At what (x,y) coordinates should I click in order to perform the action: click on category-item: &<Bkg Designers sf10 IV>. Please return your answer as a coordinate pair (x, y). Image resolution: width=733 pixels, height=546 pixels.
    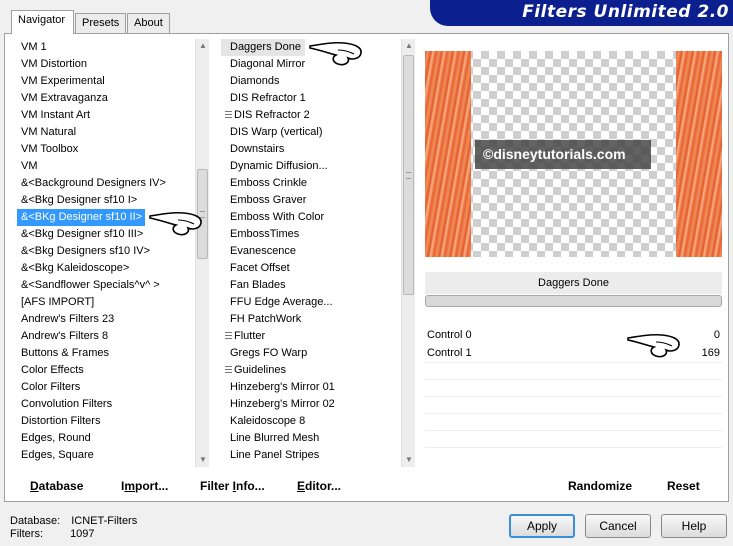
    Looking at the image, I should click on (106, 251).